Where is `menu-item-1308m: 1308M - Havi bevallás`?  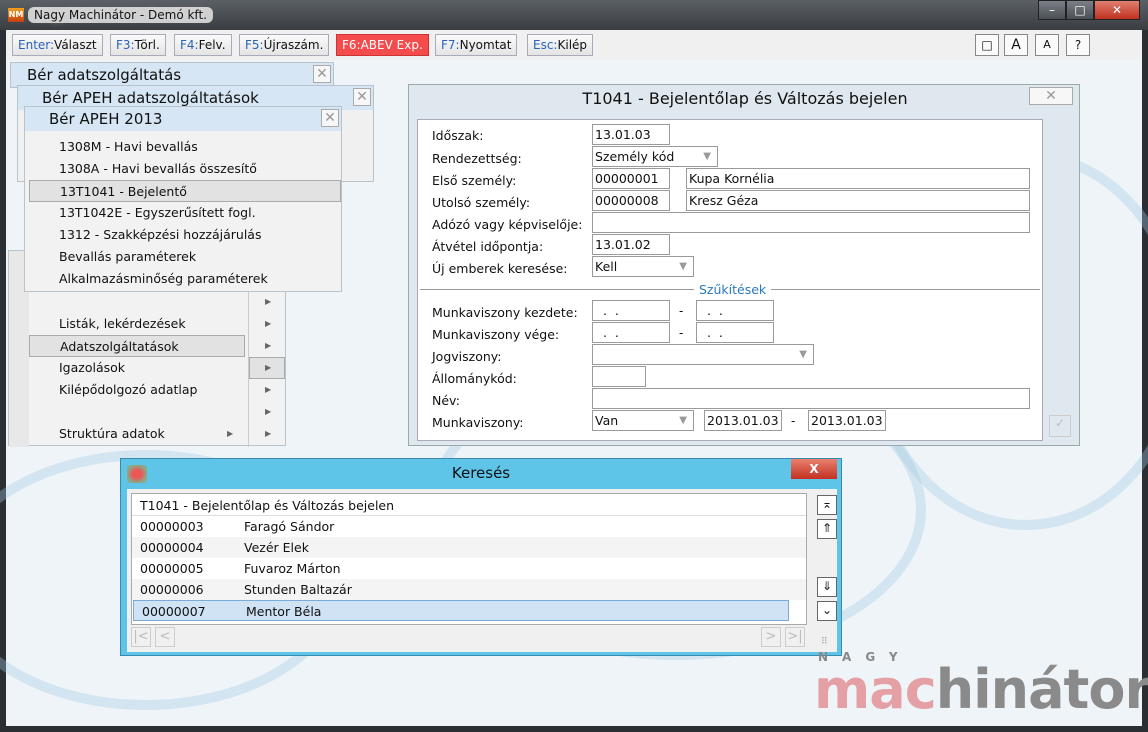
menu-item-1308m: 1308M - Havi bevallás is located at coordinates (185, 147).